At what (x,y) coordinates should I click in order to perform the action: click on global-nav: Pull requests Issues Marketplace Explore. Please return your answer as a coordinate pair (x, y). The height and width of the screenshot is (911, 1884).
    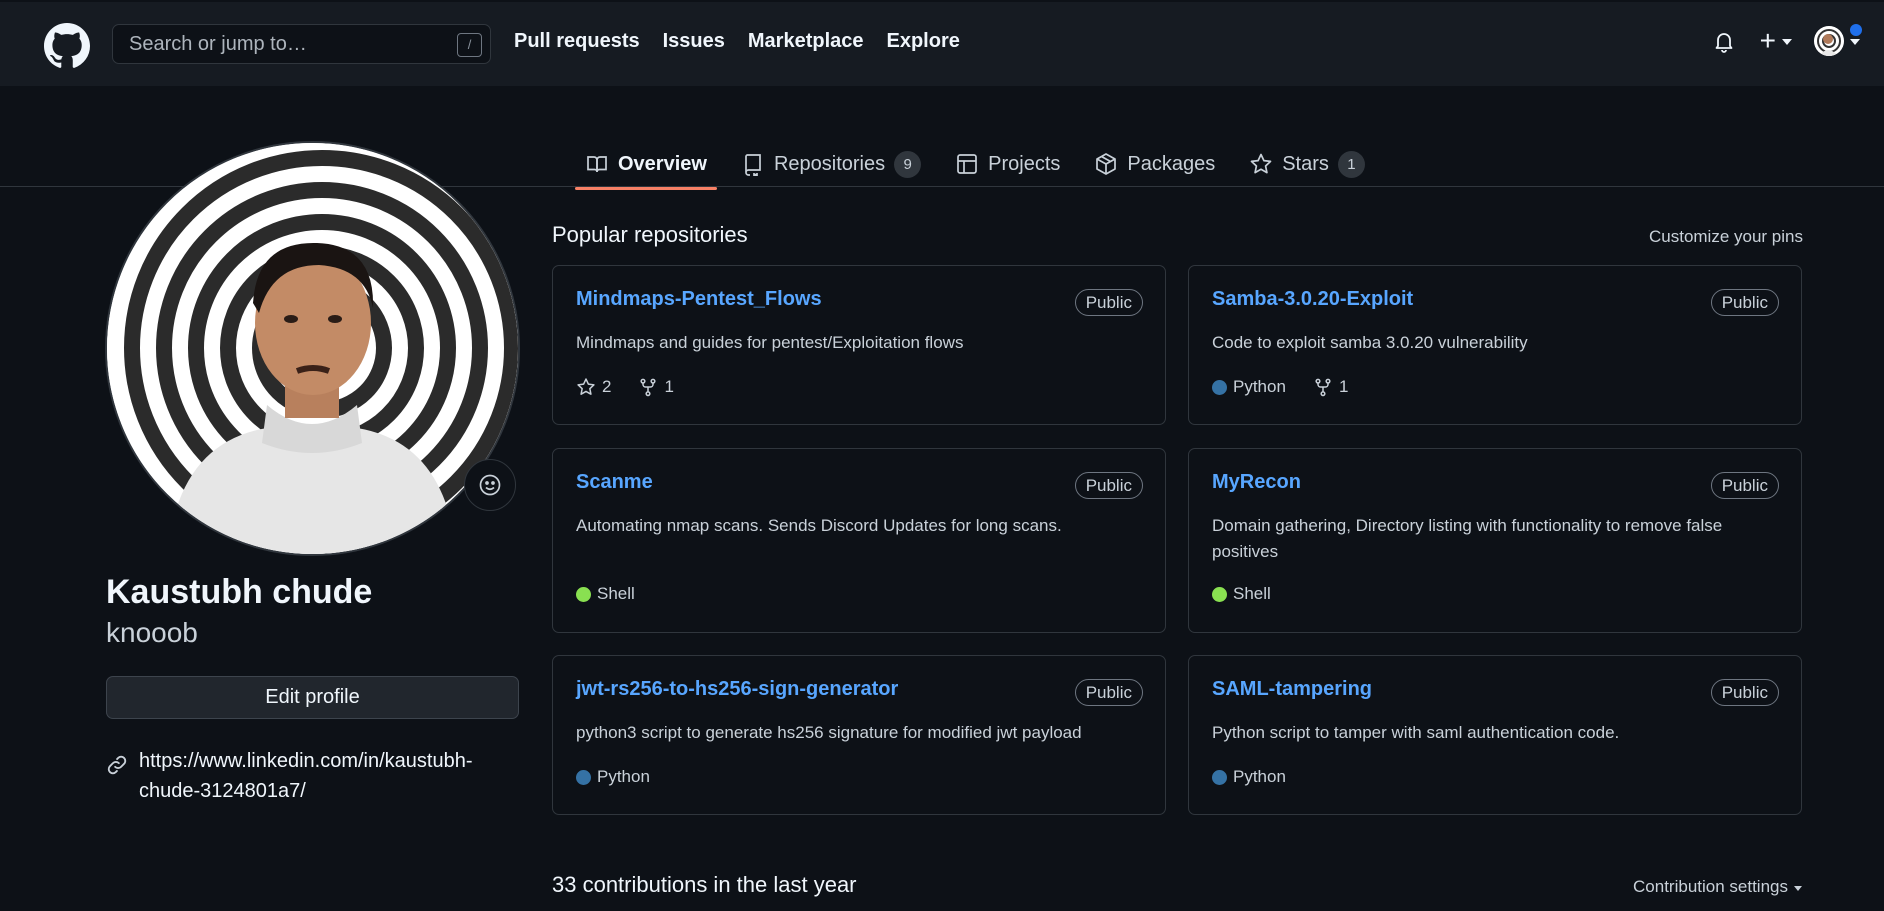
    Looking at the image, I should click on (748, 41).